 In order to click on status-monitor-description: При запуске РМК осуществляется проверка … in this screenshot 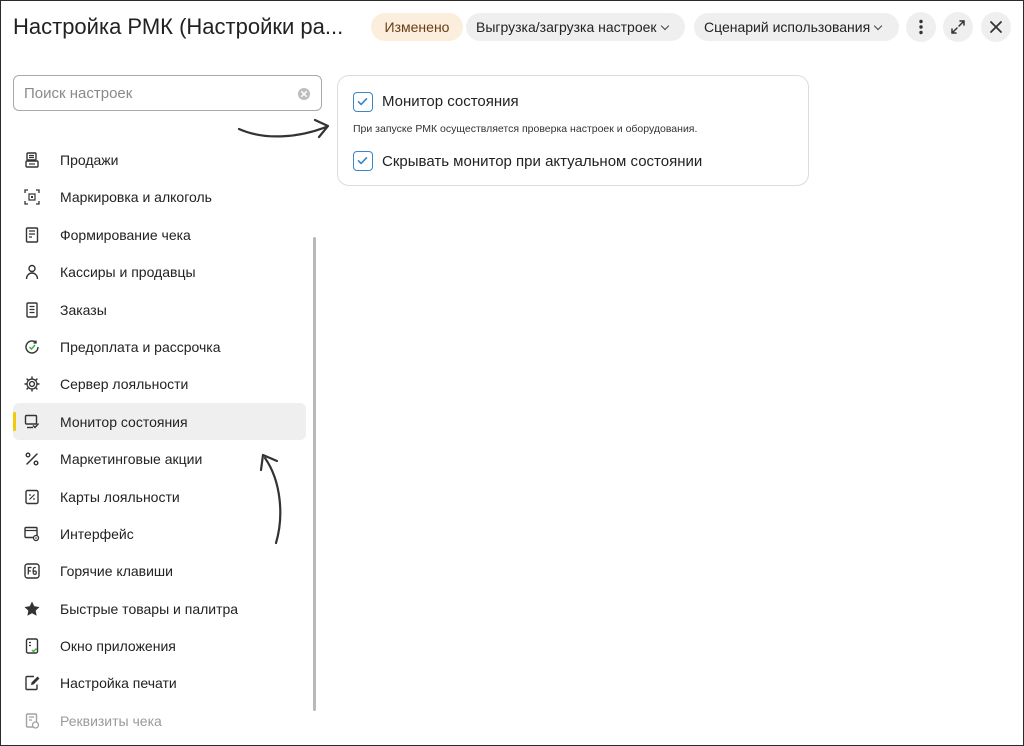, I will do `click(525, 129)`.